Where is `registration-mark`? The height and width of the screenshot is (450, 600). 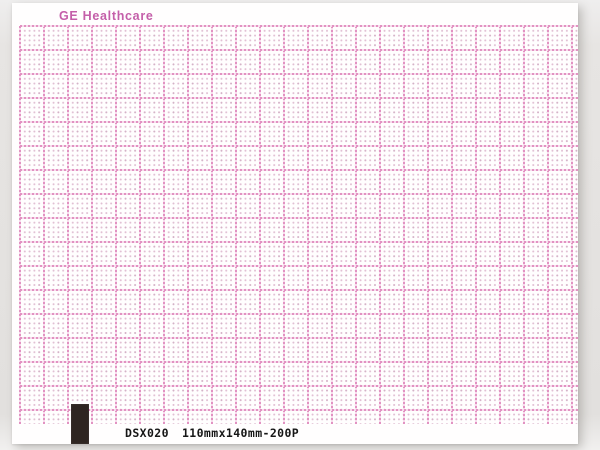 registration-mark is located at coordinates (80, 424).